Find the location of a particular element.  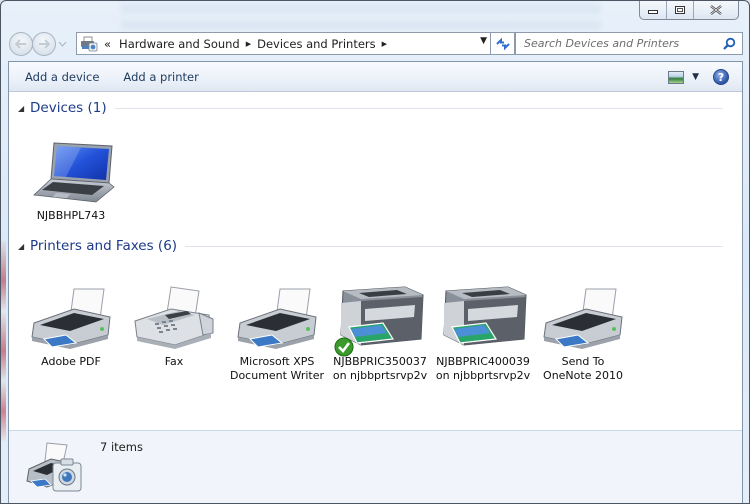

group-title: Devices (1) is located at coordinates (68, 108).